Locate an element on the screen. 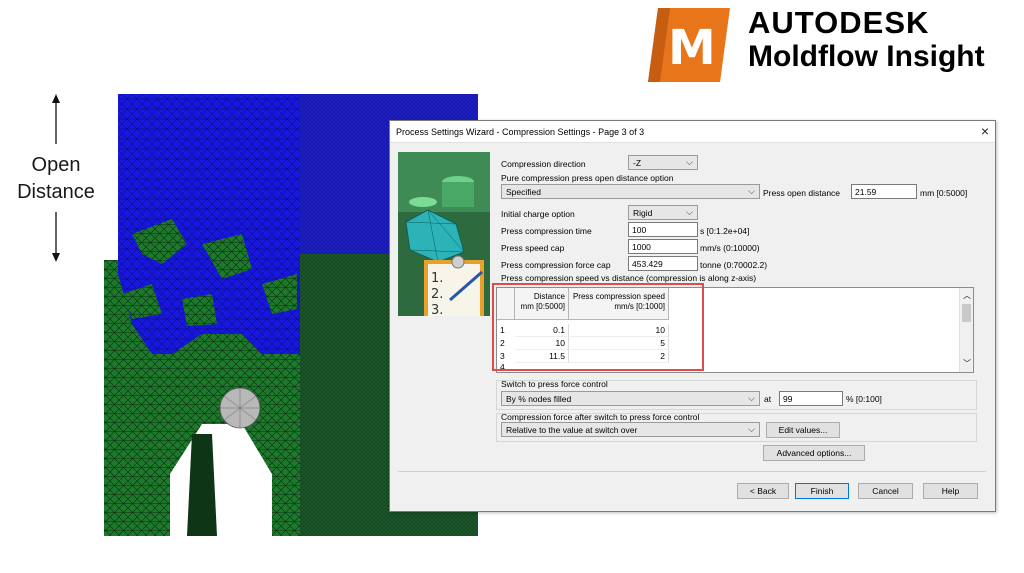 The height and width of the screenshot is (573, 1024). compression-time-input: 100 is located at coordinates (663, 229).